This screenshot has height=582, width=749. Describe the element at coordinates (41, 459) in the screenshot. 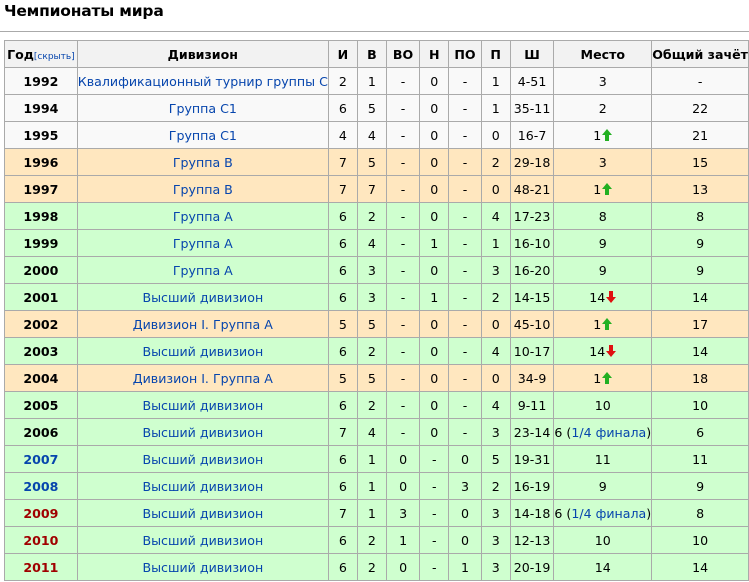

I see `year-cell: 2007` at that location.